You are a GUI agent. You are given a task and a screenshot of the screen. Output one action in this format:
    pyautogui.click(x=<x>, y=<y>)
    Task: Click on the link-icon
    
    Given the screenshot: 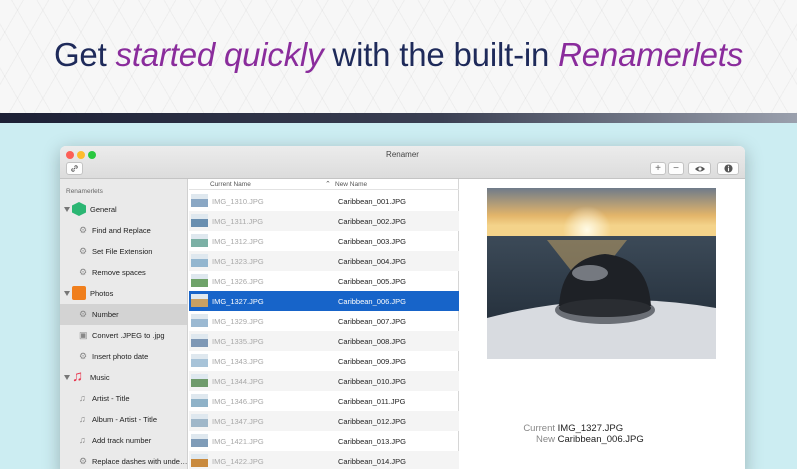 What is the action you would take?
    pyautogui.click(x=74, y=168)
    